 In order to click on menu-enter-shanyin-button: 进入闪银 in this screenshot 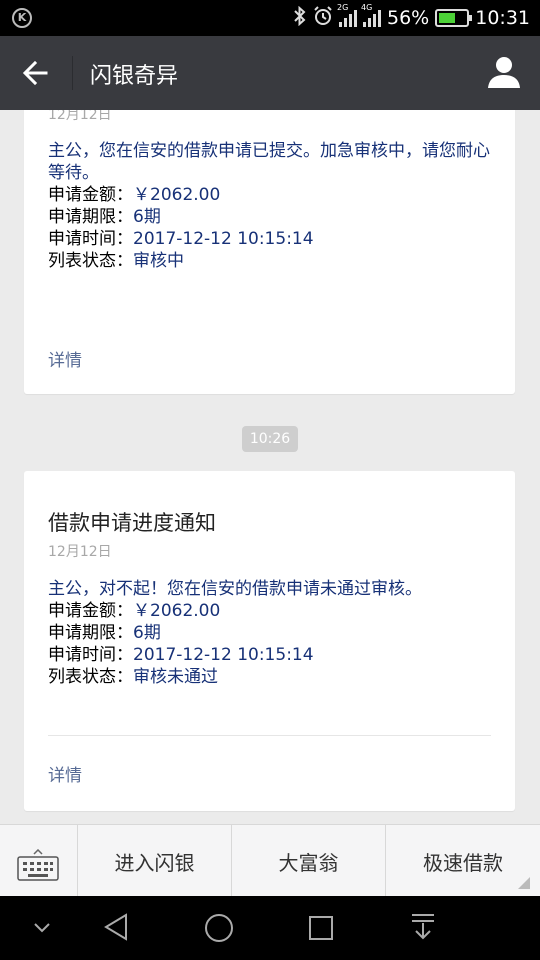, I will do `click(155, 861)`.